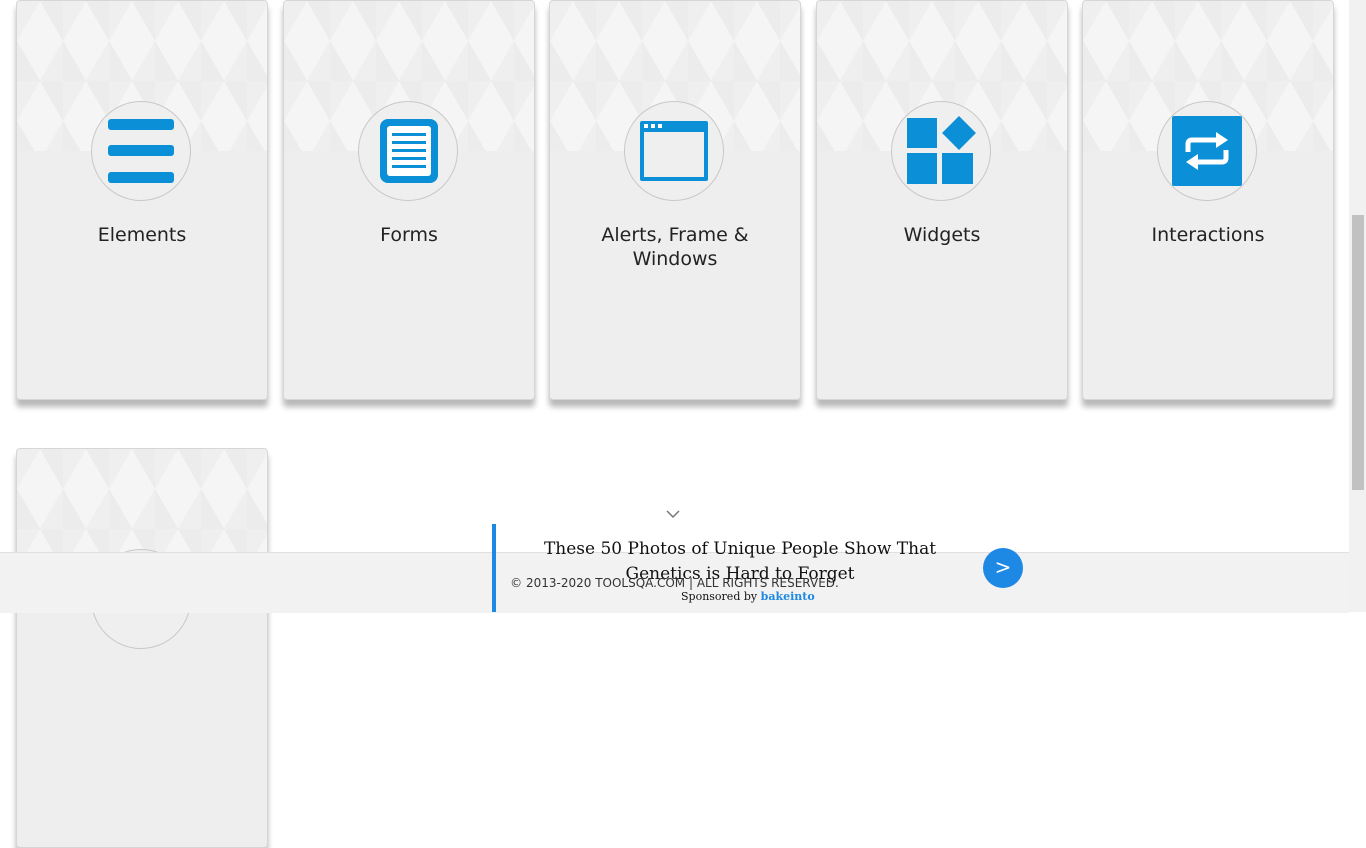 This screenshot has width=1366, height=848. Describe the element at coordinates (409, 235) in the screenshot. I see `card-title: Forms` at that location.